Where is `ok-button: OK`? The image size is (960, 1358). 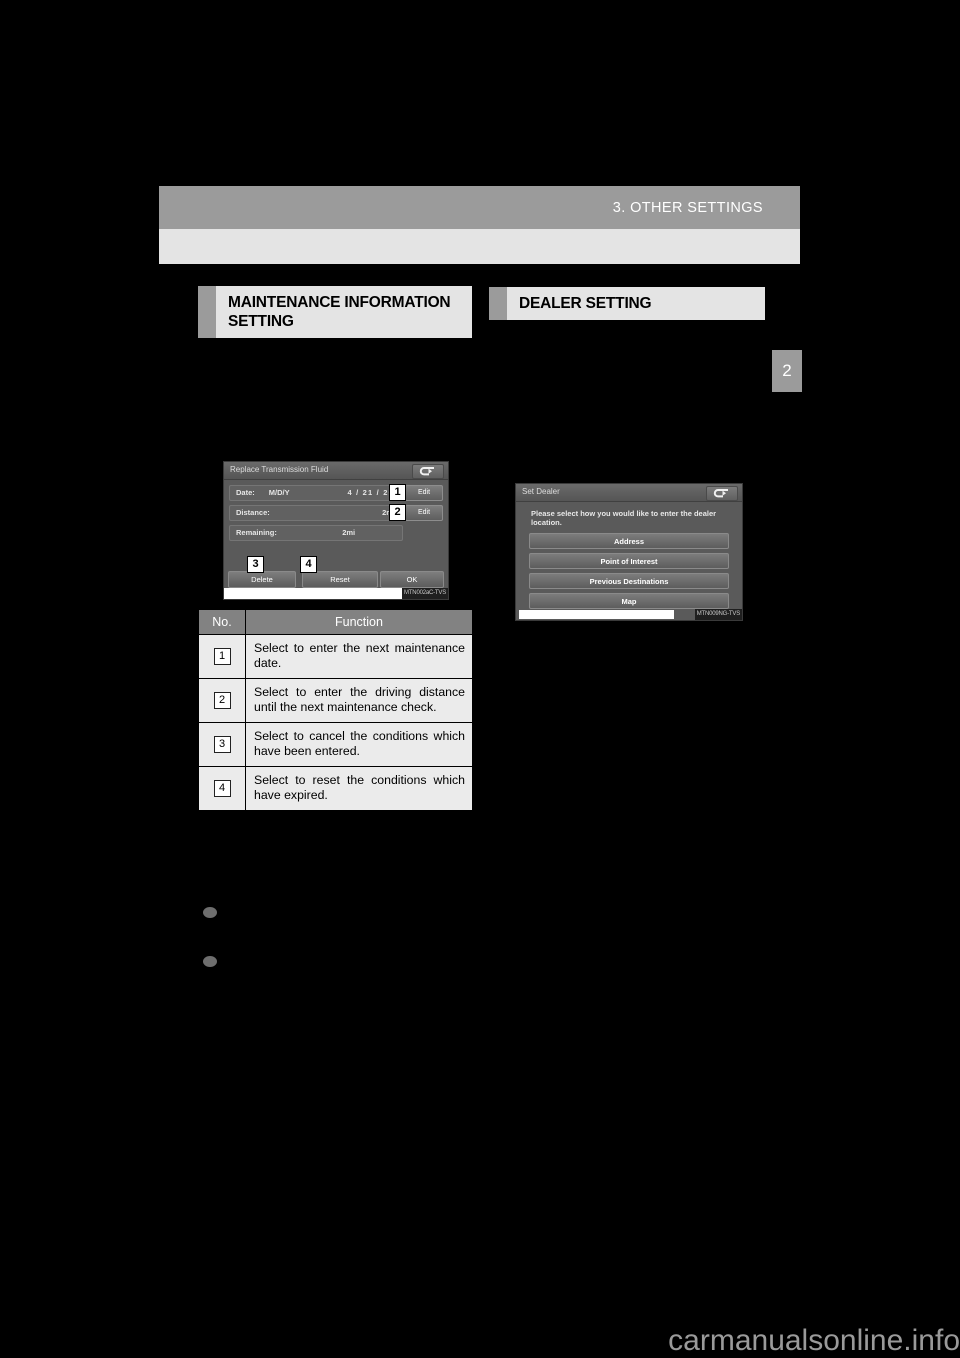
ok-button: OK is located at coordinates (412, 579).